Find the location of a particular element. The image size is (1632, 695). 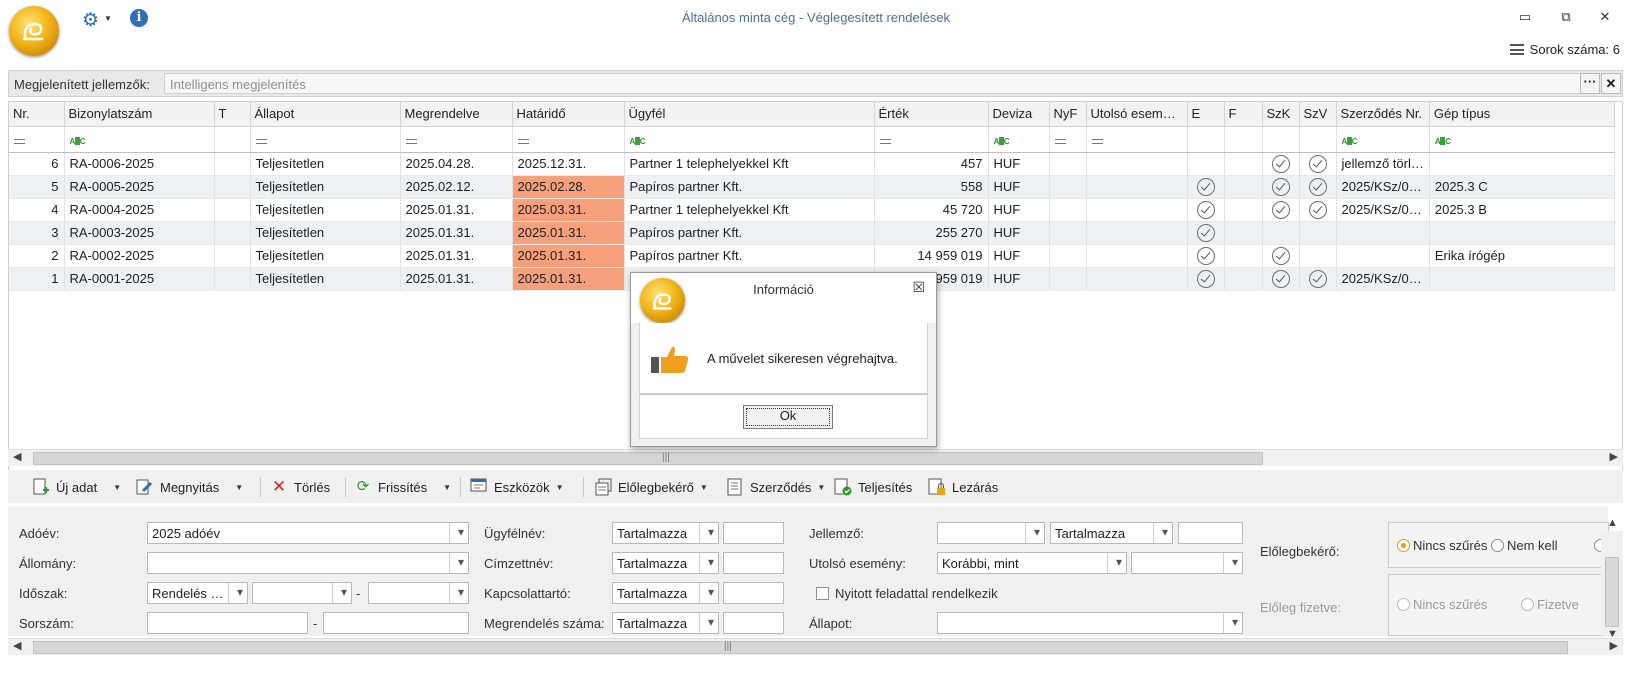

cell-value: 457 is located at coordinates (931, 164).